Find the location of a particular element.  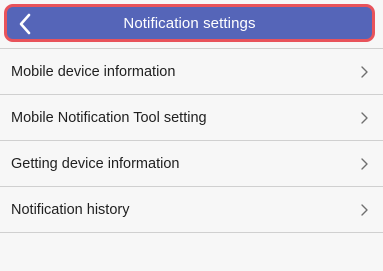

chevron-left-icon is located at coordinates (25, 24).